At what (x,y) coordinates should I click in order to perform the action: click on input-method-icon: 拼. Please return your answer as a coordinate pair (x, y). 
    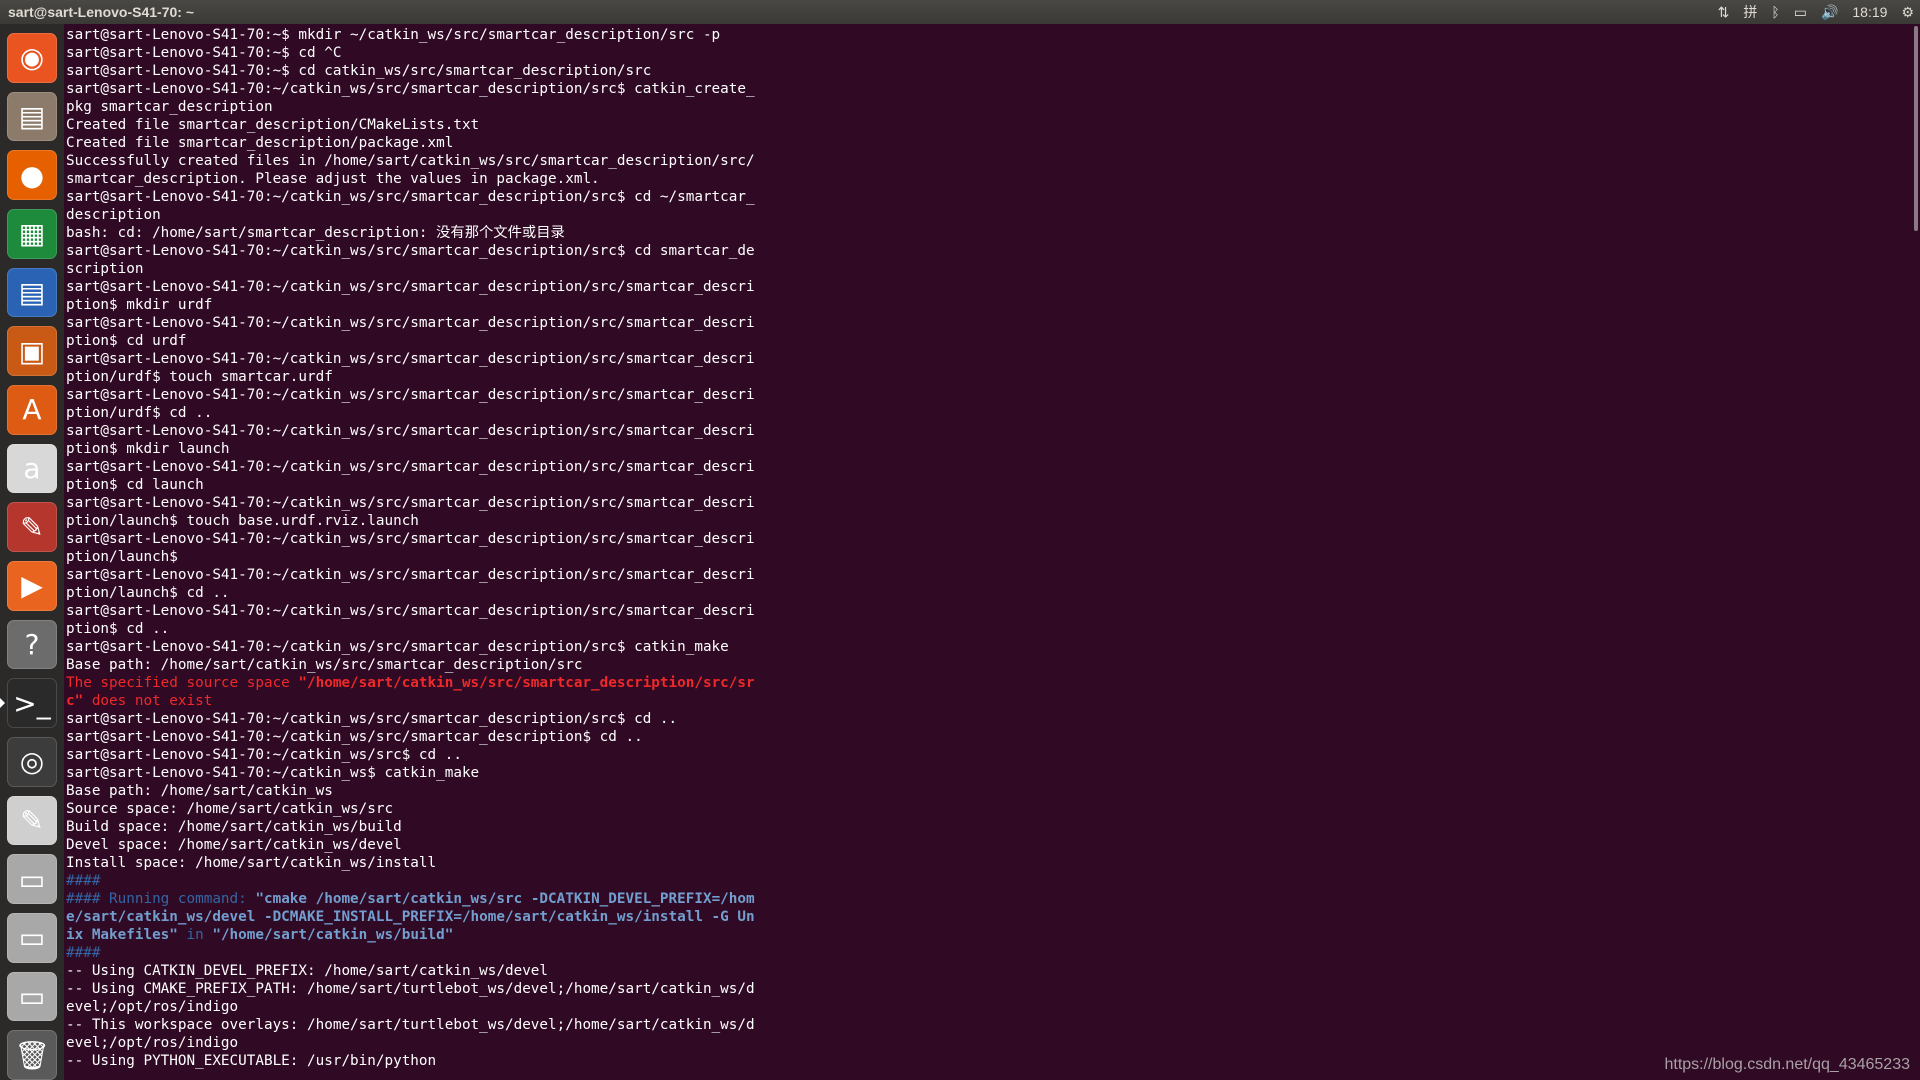
    Looking at the image, I should click on (1750, 12).